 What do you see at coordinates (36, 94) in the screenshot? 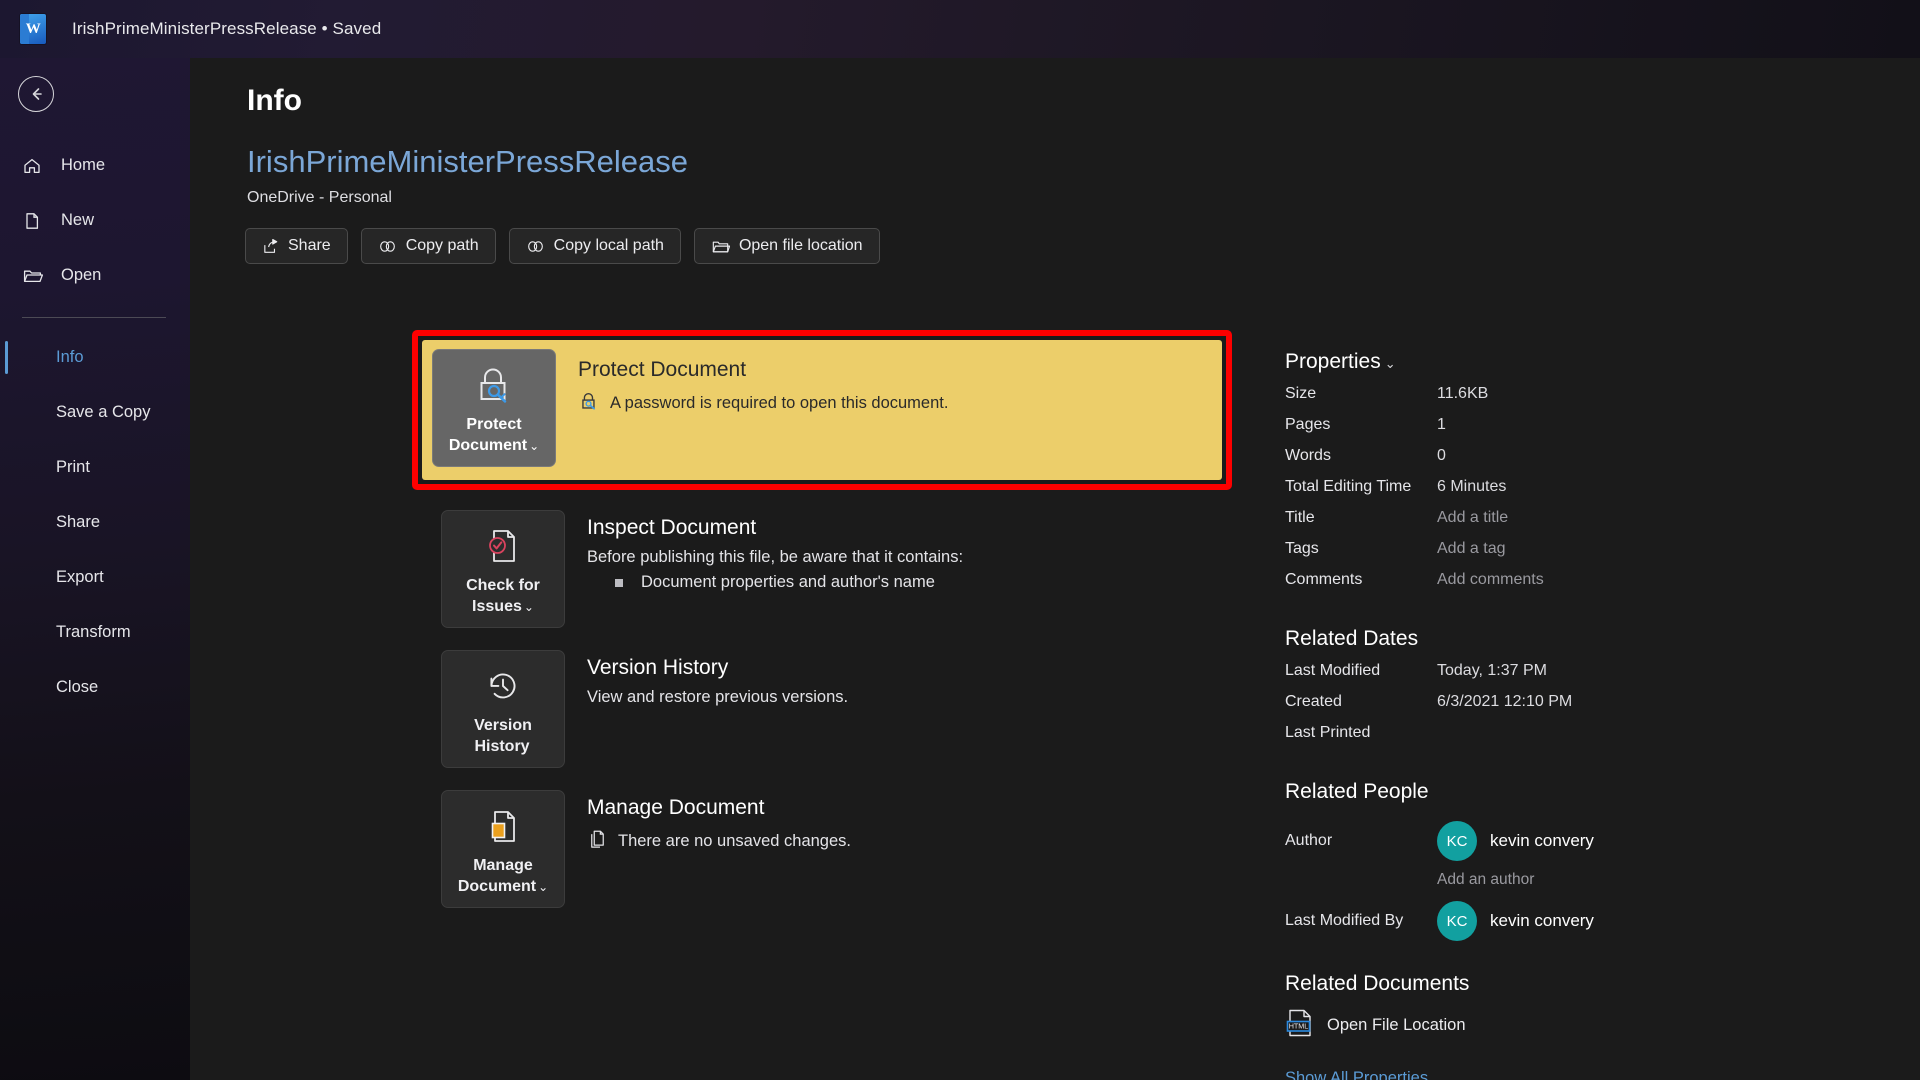
I see `back-button` at bounding box center [36, 94].